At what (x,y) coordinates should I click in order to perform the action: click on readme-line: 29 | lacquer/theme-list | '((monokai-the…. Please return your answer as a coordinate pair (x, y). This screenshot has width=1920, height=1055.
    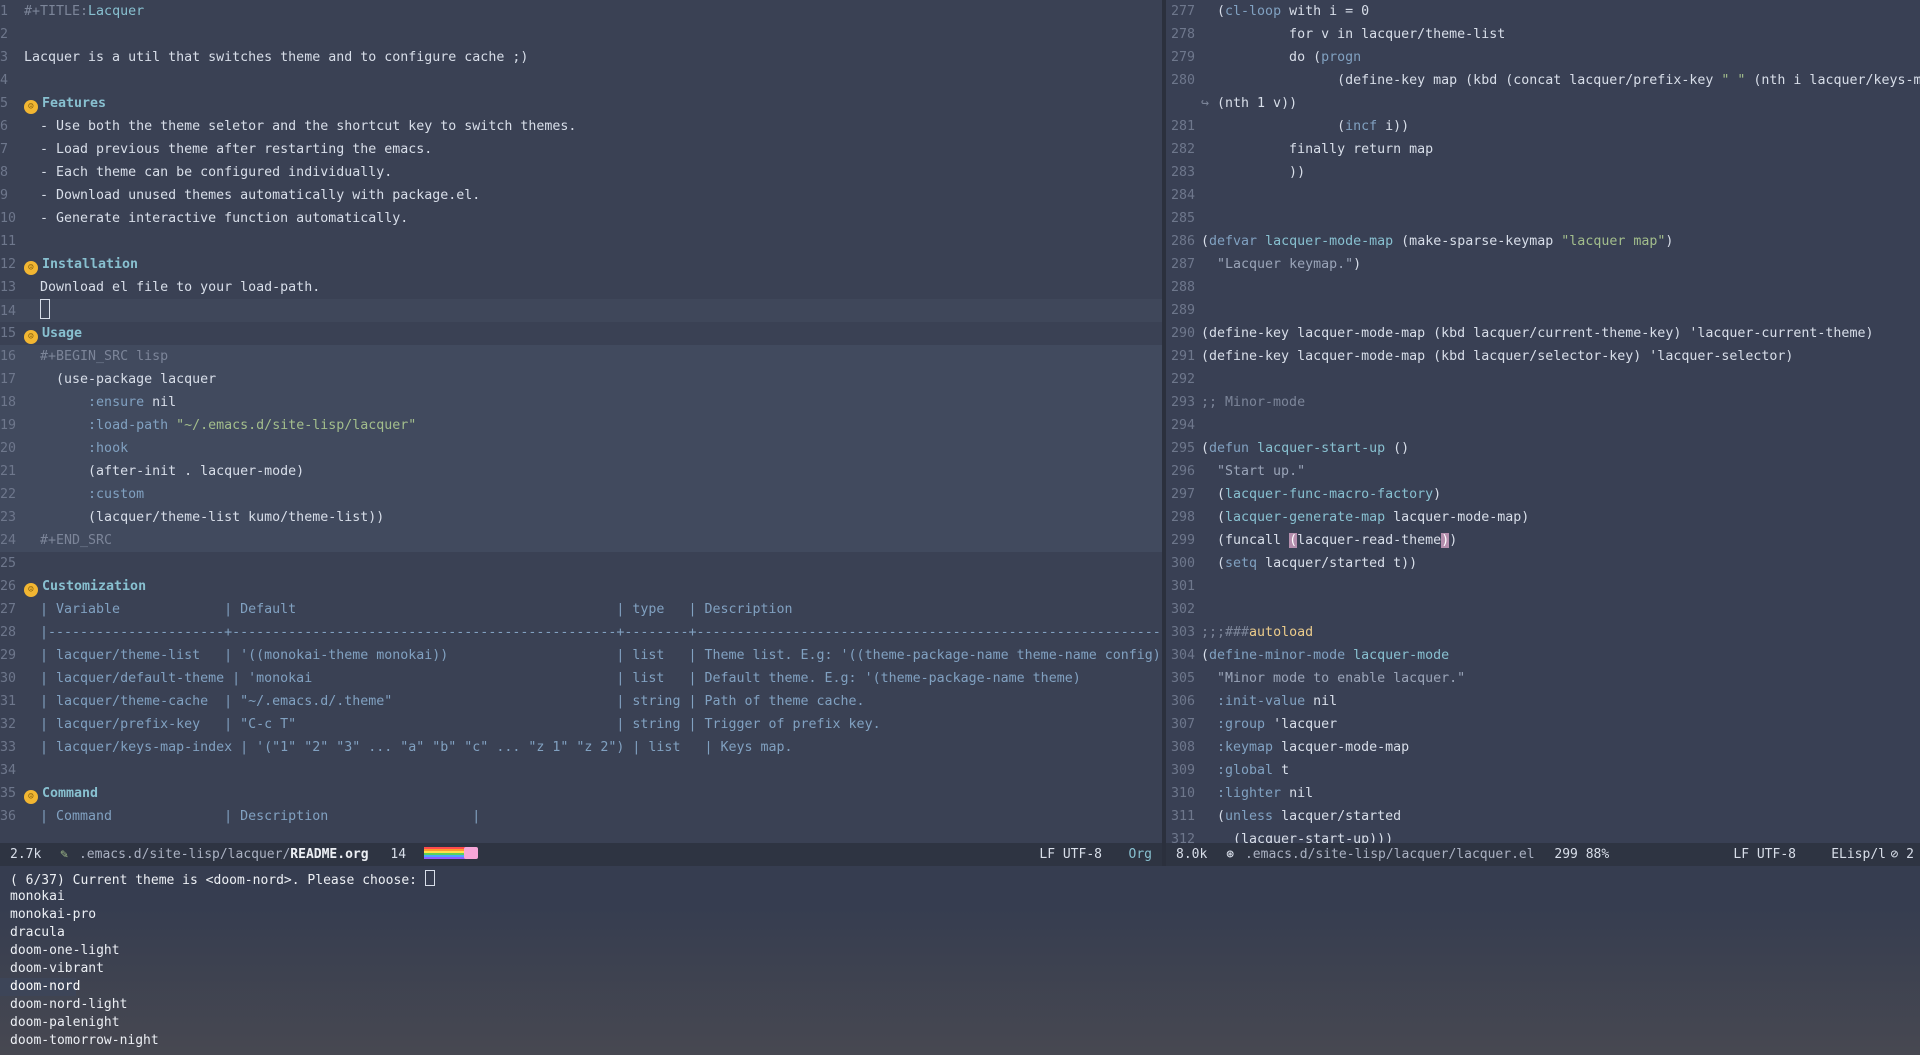
    Looking at the image, I should click on (581, 655).